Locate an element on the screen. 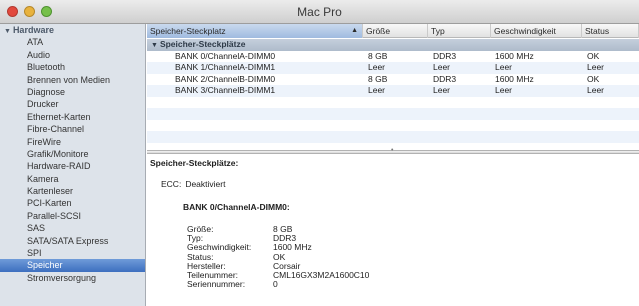 This screenshot has height=306, width=639. sidebar-item: Ethernet-Karten is located at coordinates (72, 117).